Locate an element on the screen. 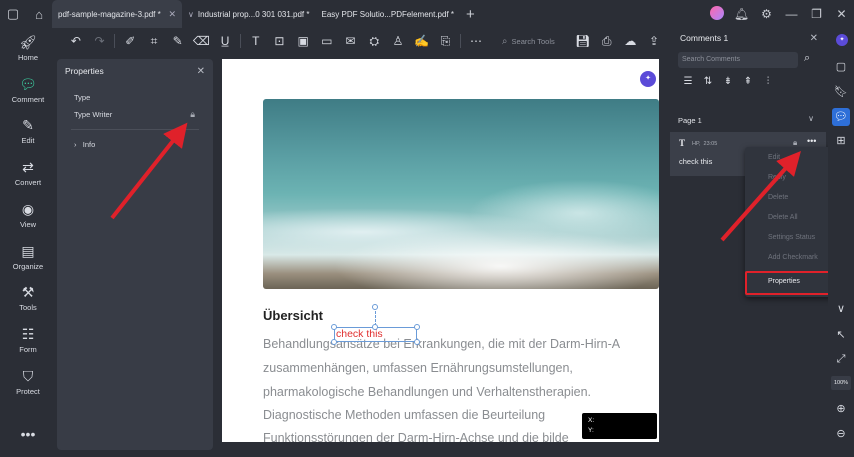 This screenshot has height=457, width=854. nav-home: 🚀︎ Home is located at coordinates (28, 48).